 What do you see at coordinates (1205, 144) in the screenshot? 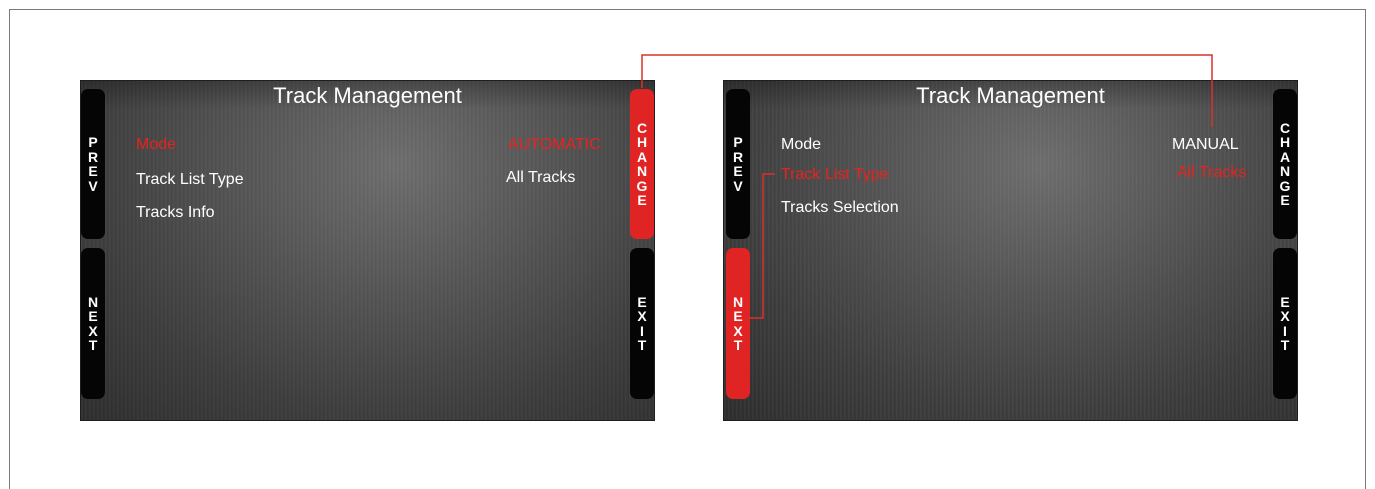
I see `row-value-mode: MANUAL` at bounding box center [1205, 144].